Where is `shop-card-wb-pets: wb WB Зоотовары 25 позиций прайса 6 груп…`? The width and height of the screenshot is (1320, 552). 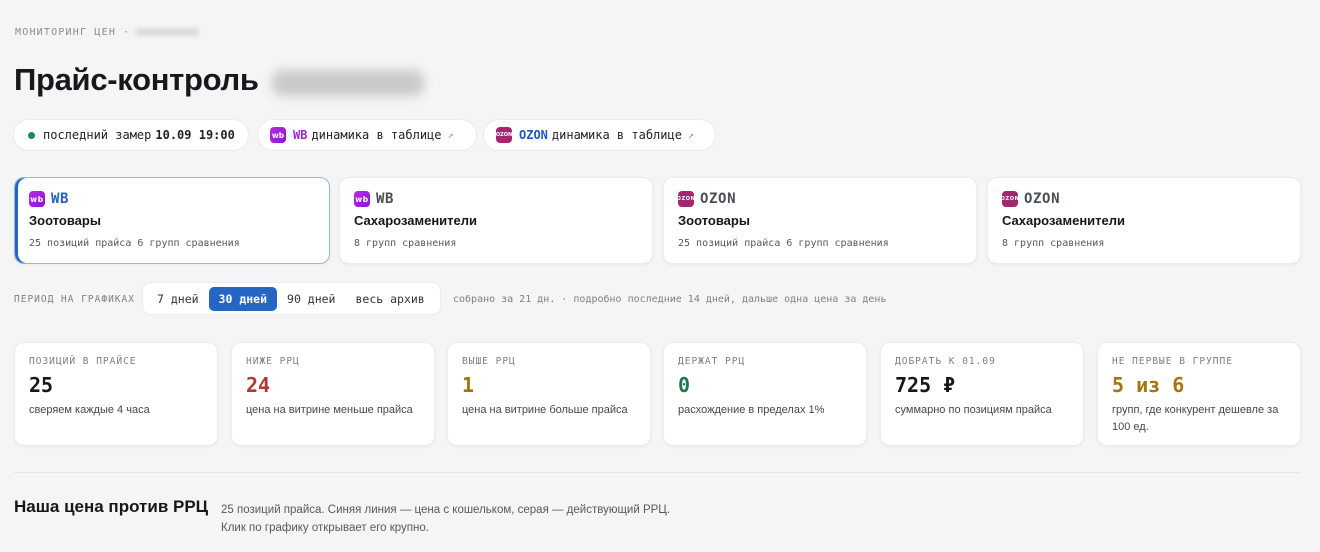
shop-card-wb-pets: wb WB Зоотовары 25 позиций прайса 6 груп… is located at coordinates (172, 220).